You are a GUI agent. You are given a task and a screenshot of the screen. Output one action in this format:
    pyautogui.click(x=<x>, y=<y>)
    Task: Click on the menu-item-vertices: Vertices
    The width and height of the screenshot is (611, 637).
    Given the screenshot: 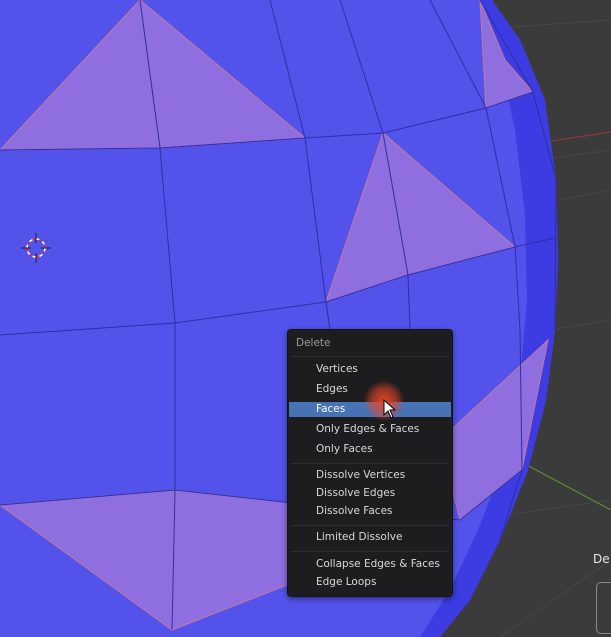 What is the action you would take?
    pyautogui.click(x=370, y=369)
    